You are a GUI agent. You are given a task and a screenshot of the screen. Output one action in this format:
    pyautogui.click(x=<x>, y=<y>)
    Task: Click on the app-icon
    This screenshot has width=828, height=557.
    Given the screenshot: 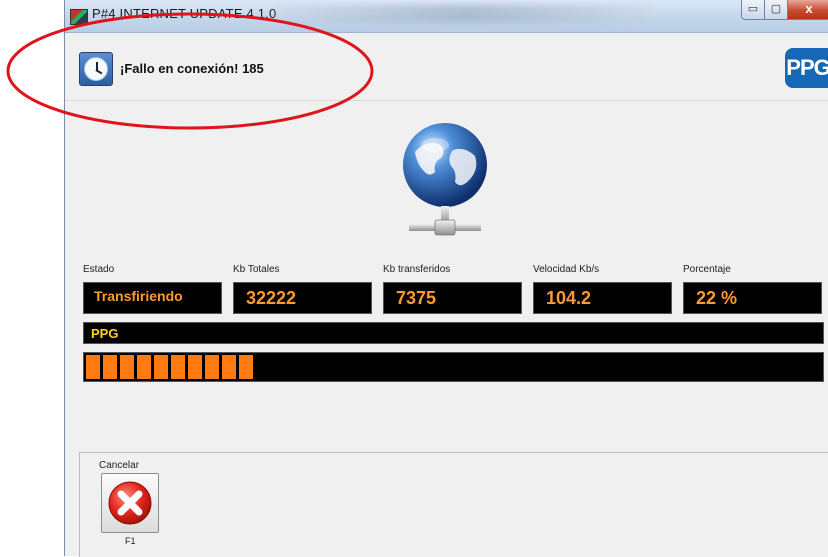 What is the action you would take?
    pyautogui.click(x=79, y=17)
    